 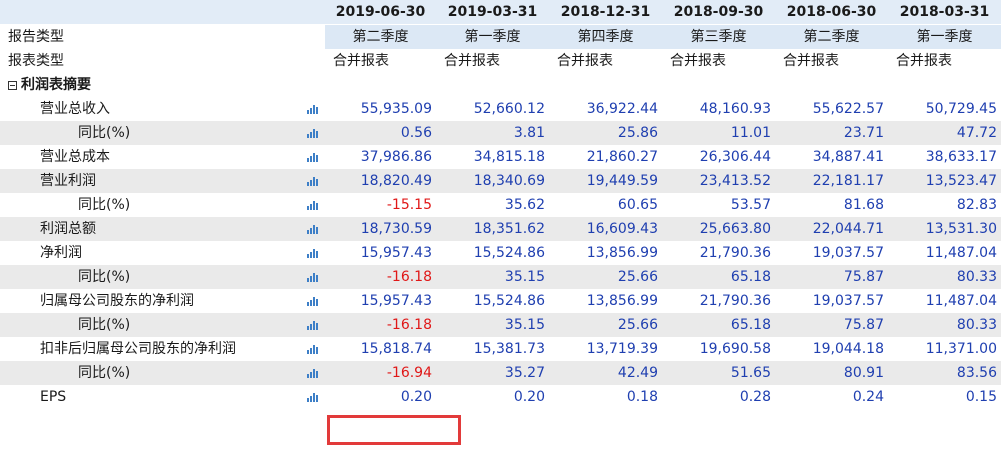 What do you see at coordinates (944, 397) in the screenshot?
I see `value-cell: 0.15` at bounding box center [944, 397].